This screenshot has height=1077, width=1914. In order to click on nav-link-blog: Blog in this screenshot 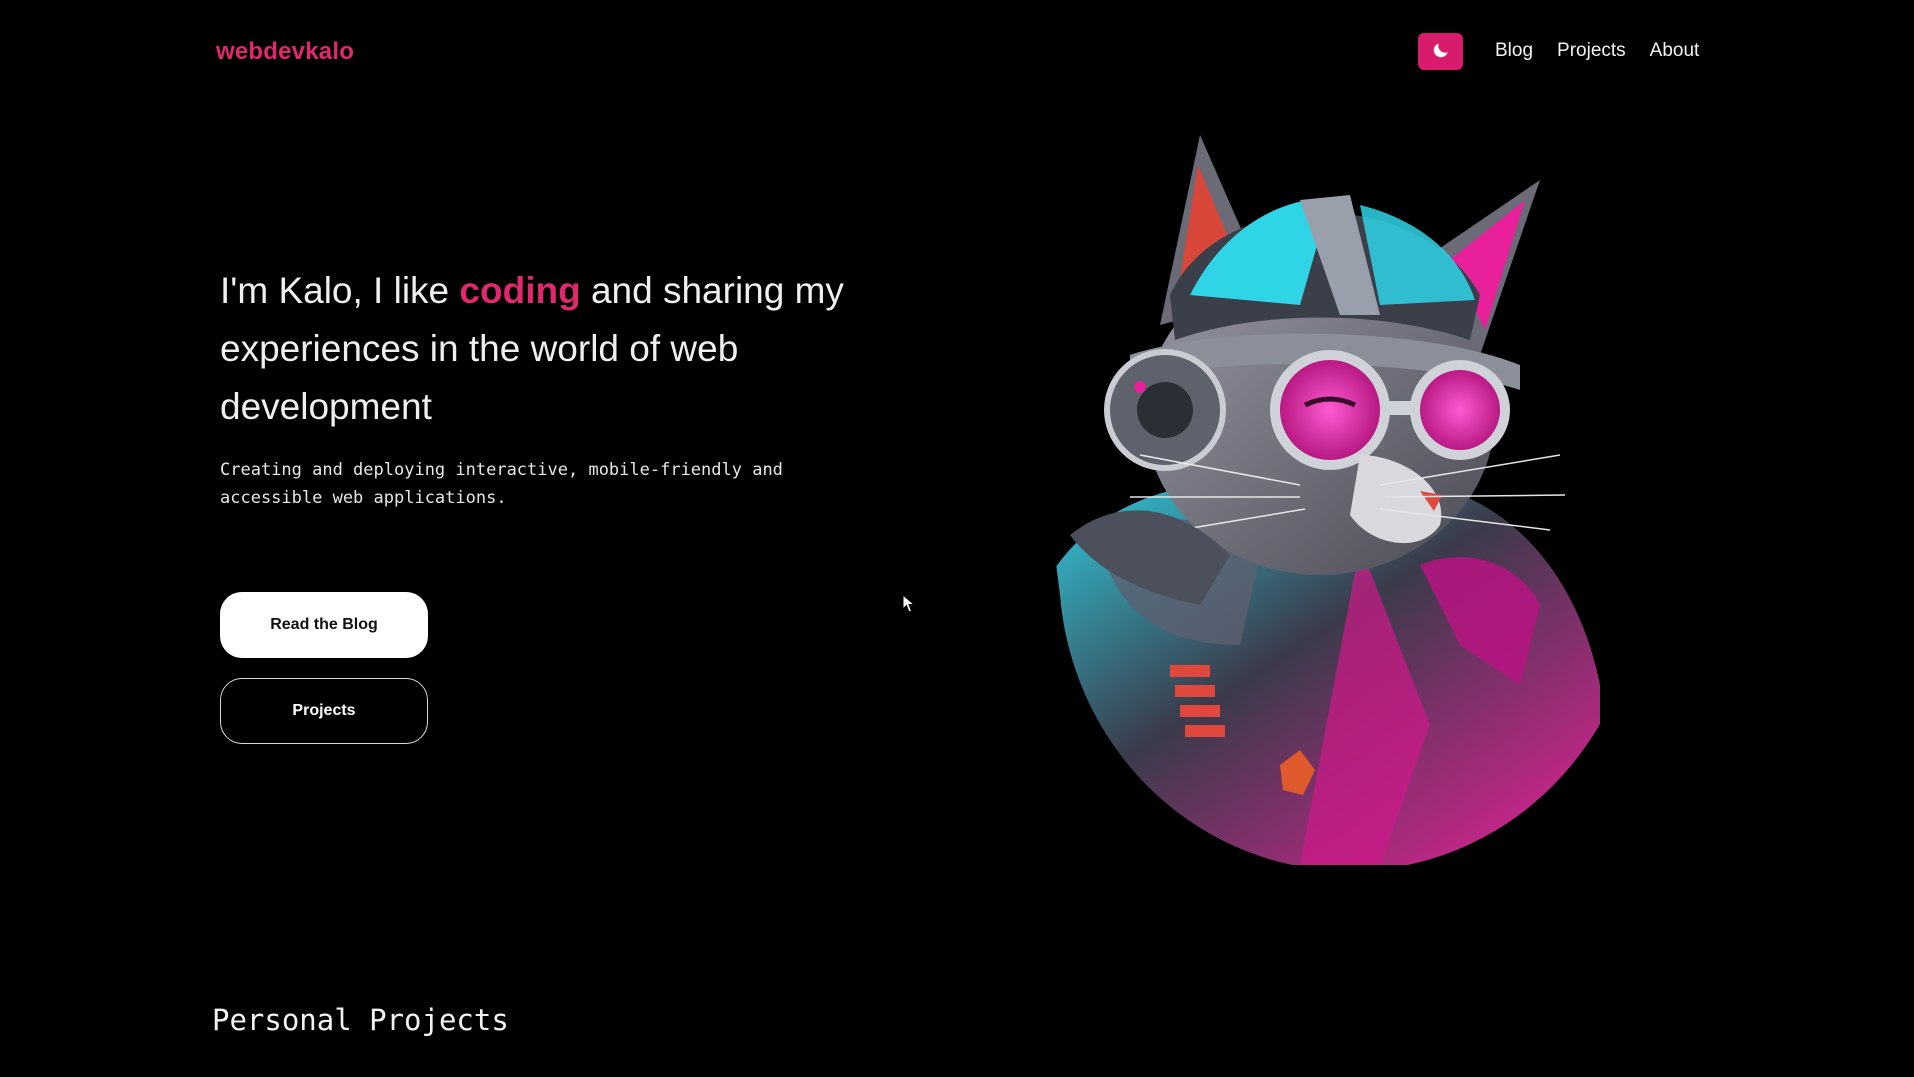, I will do `click(1514, 51)`.